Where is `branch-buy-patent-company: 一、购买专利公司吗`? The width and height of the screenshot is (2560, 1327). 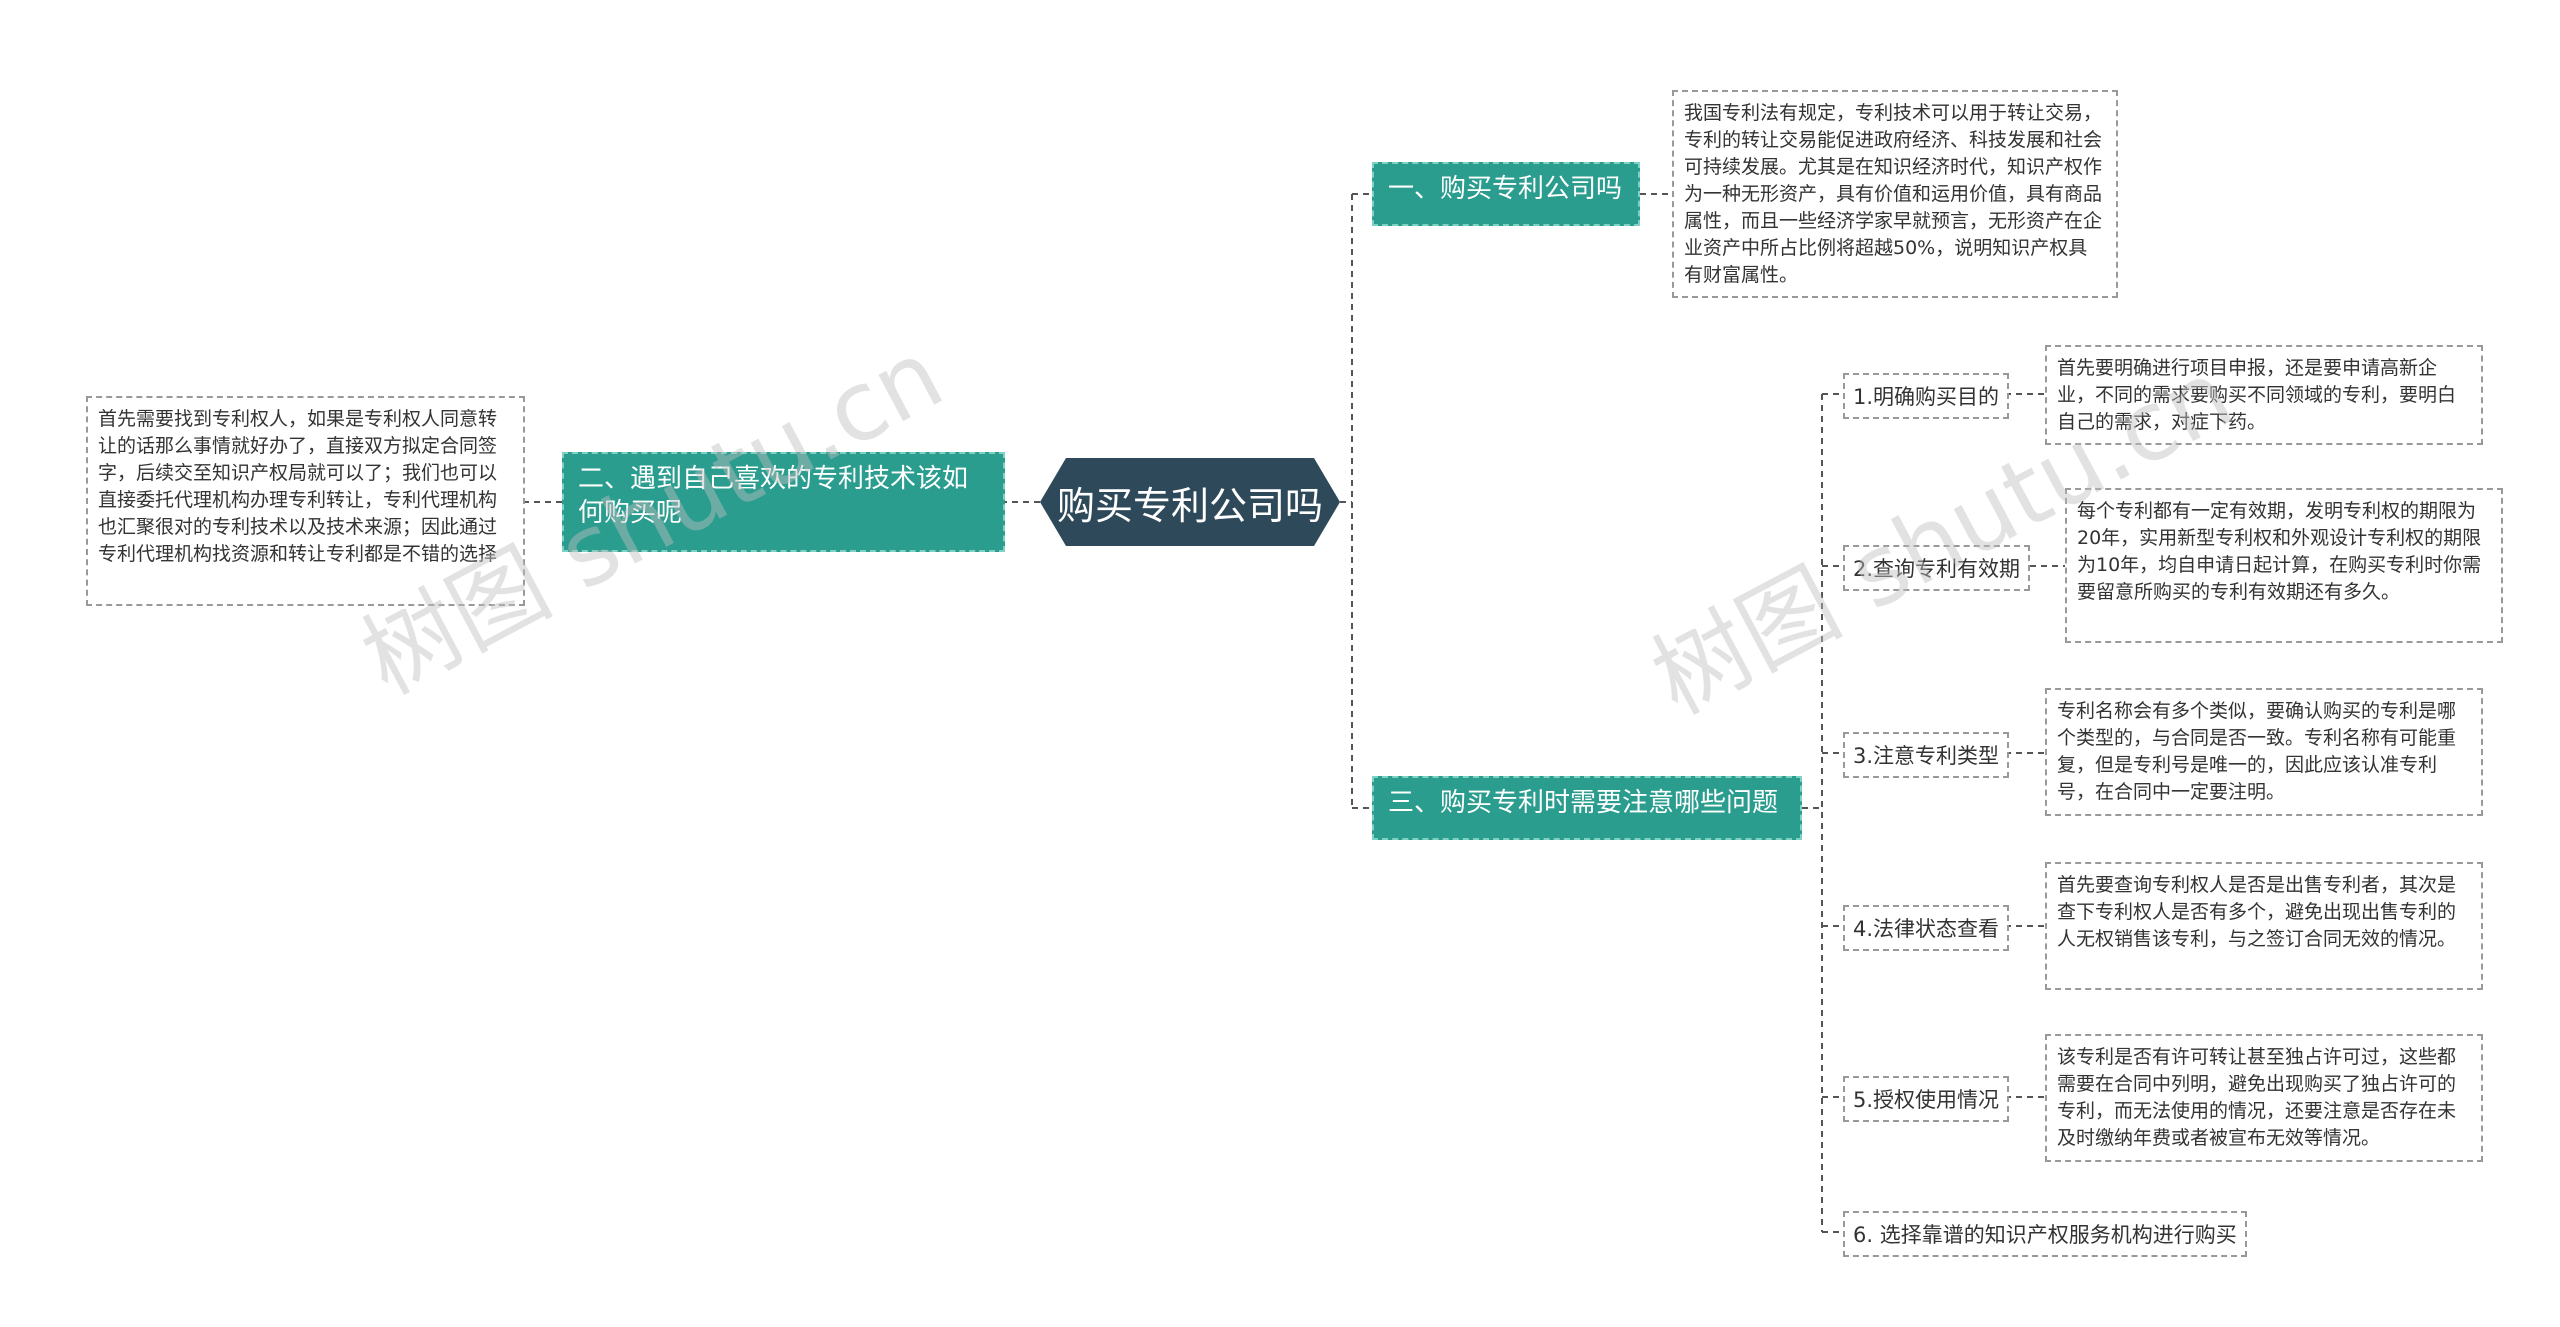
branch-buy-patent-company: 一、购买专利公司吗 is located at coordinates (1506, 194).